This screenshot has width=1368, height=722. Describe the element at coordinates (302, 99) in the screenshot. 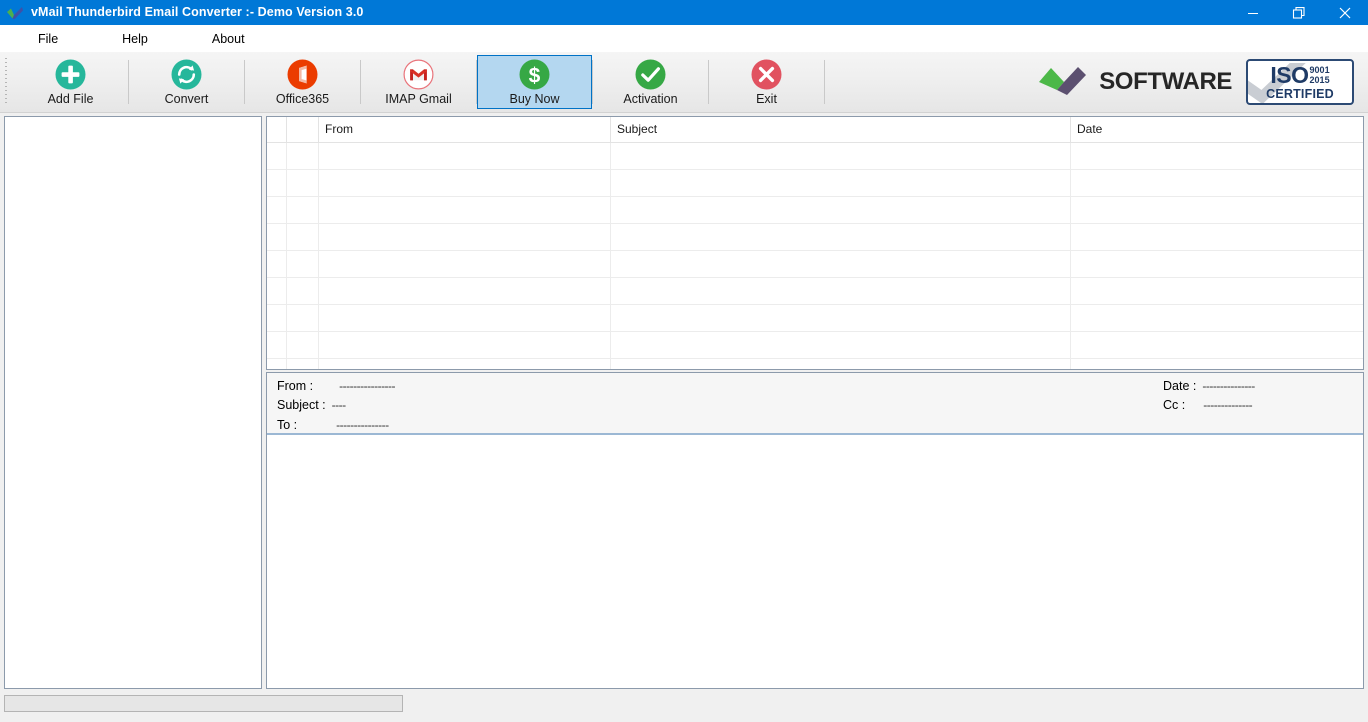

I see `toolbar-label-office365: Office365` at that location.